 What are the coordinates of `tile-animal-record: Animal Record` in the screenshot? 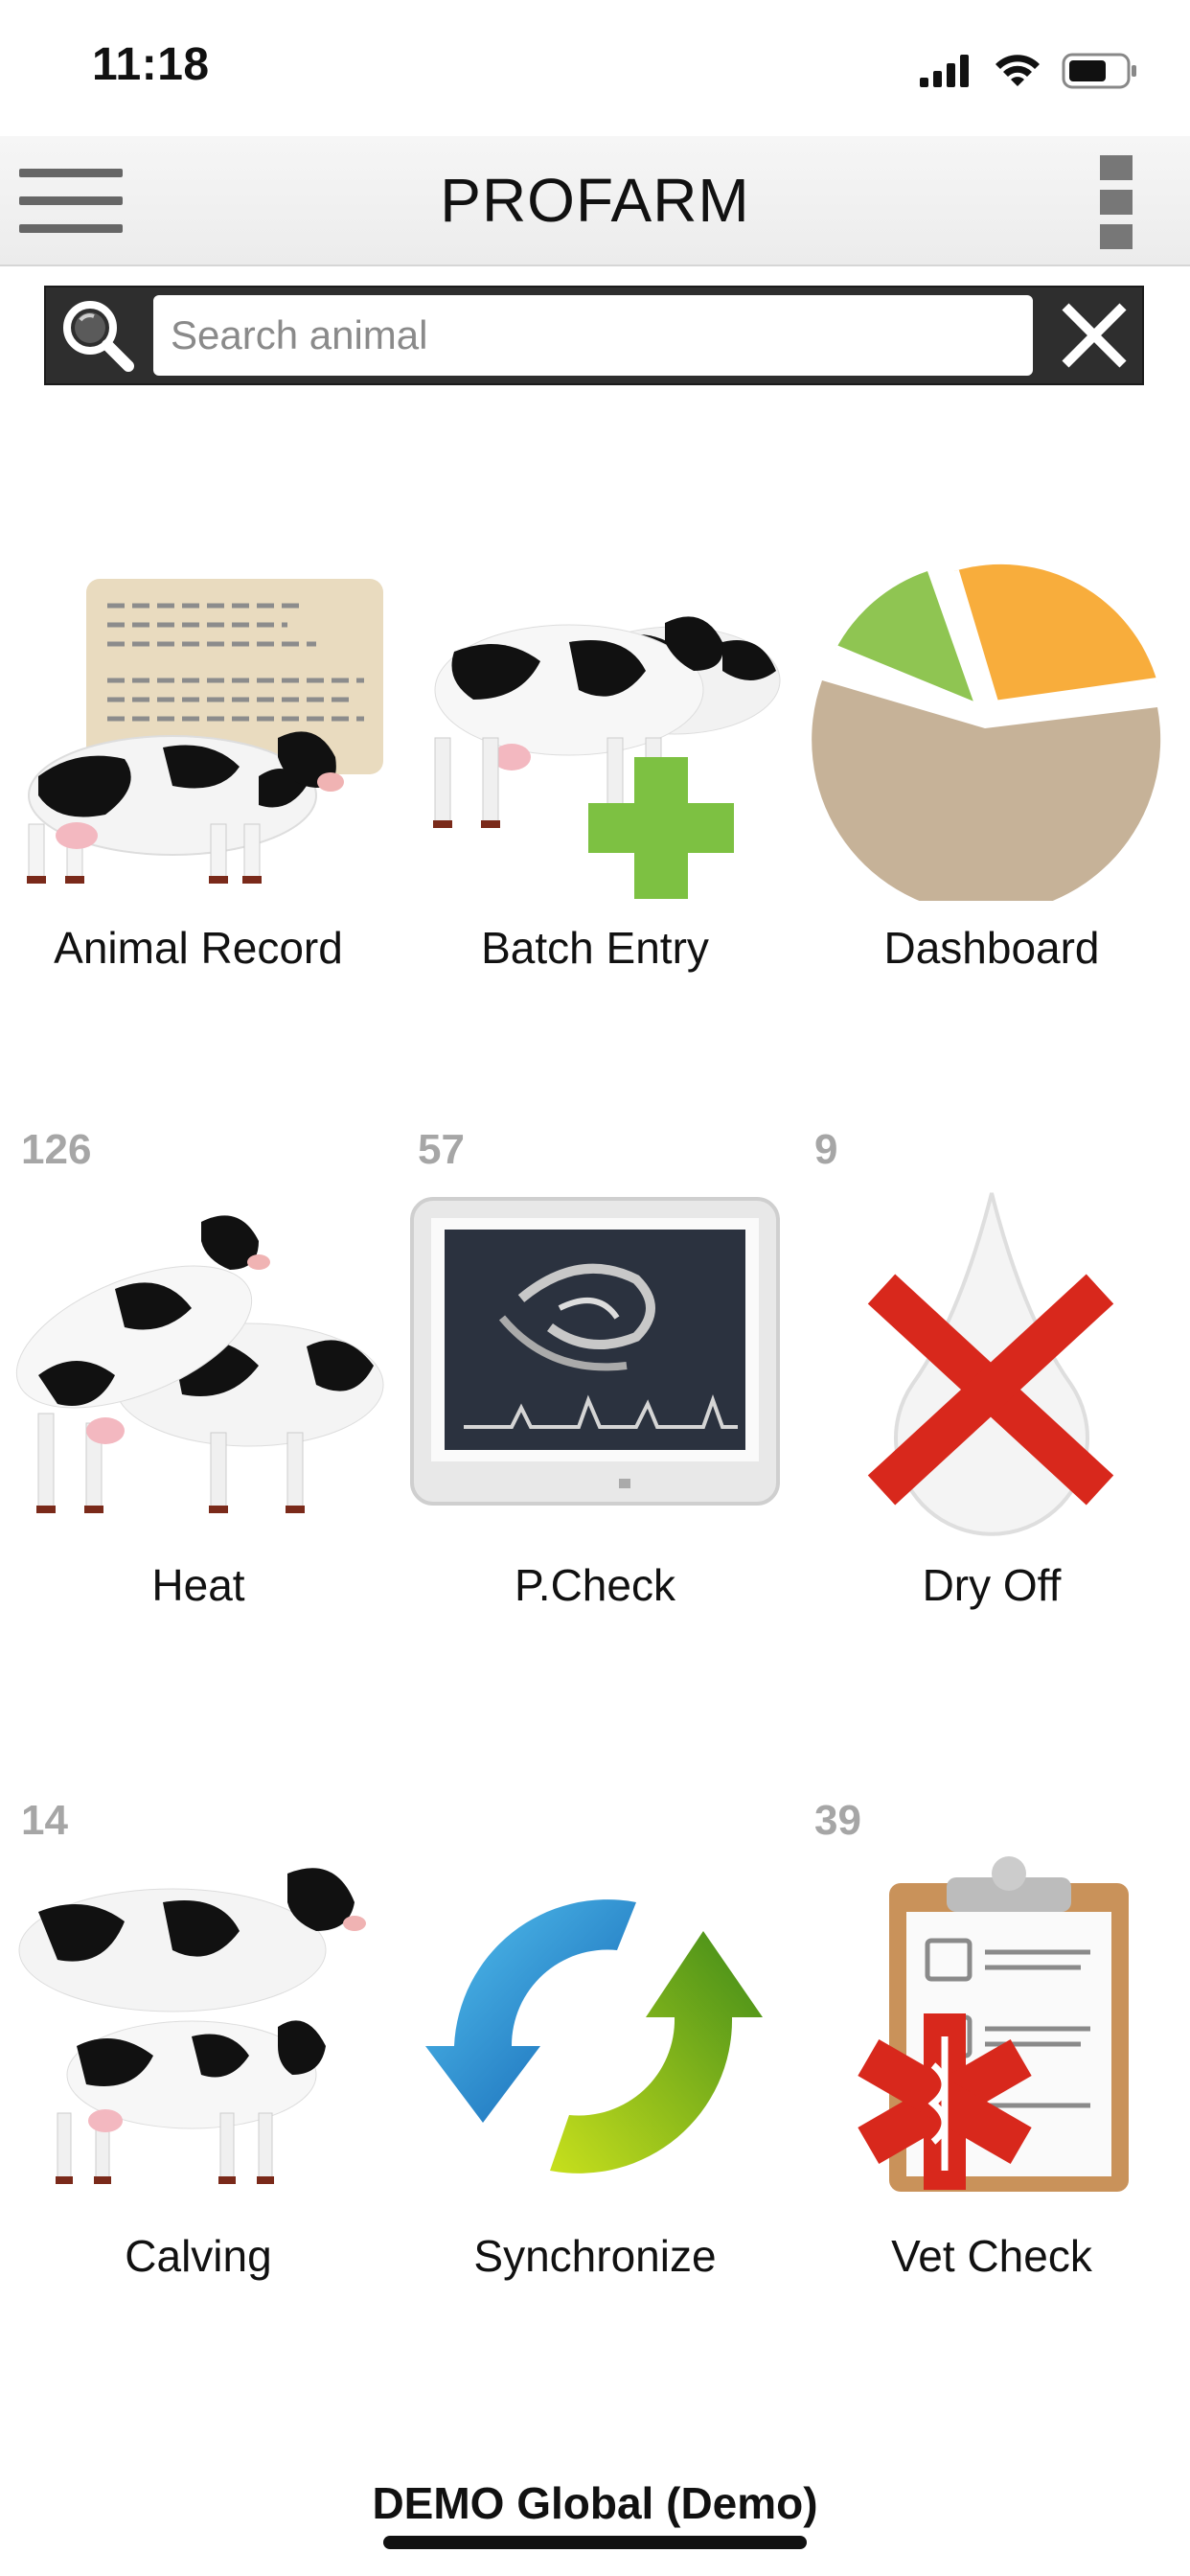 It's located at (199, 757).